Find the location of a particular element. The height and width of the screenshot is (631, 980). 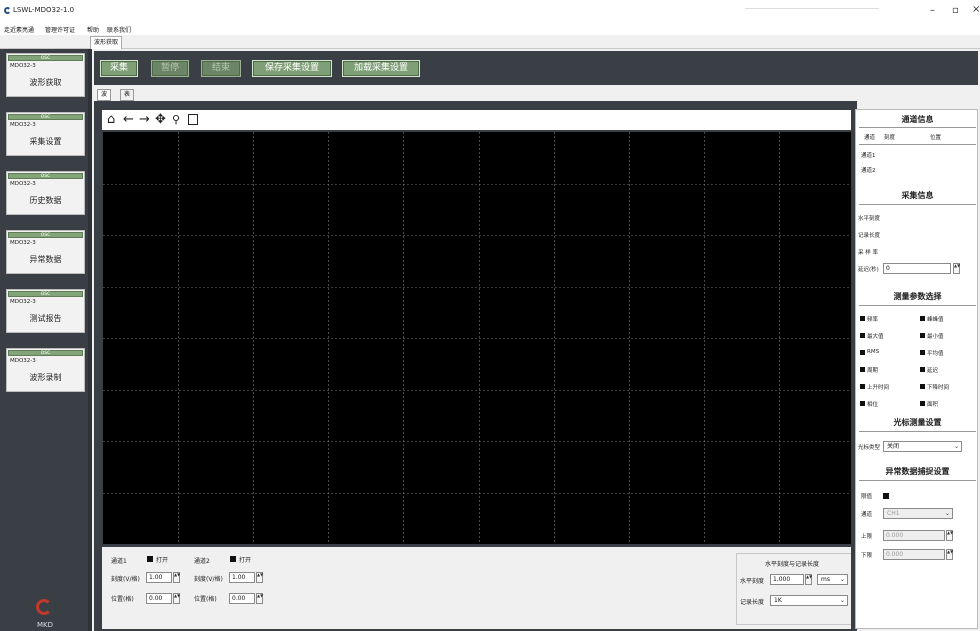

ch1-scale-label: 刻度(V/格) is located at coordinates (125, 579).